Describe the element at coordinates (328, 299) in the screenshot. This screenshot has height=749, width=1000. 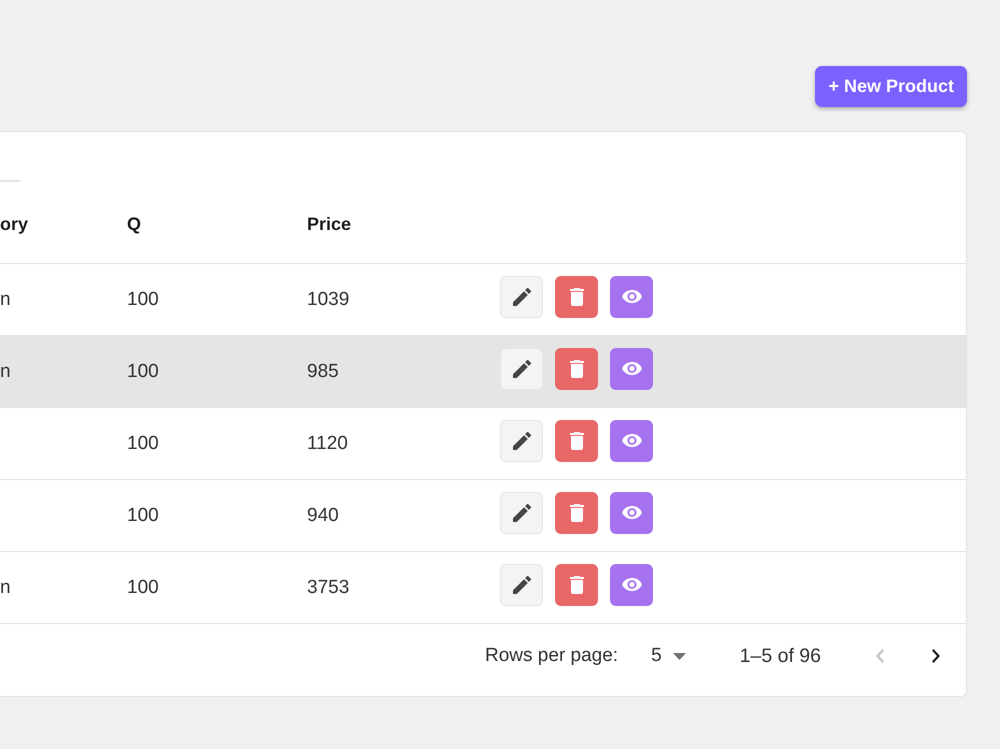
I see `table-cell: 1039` at that location.